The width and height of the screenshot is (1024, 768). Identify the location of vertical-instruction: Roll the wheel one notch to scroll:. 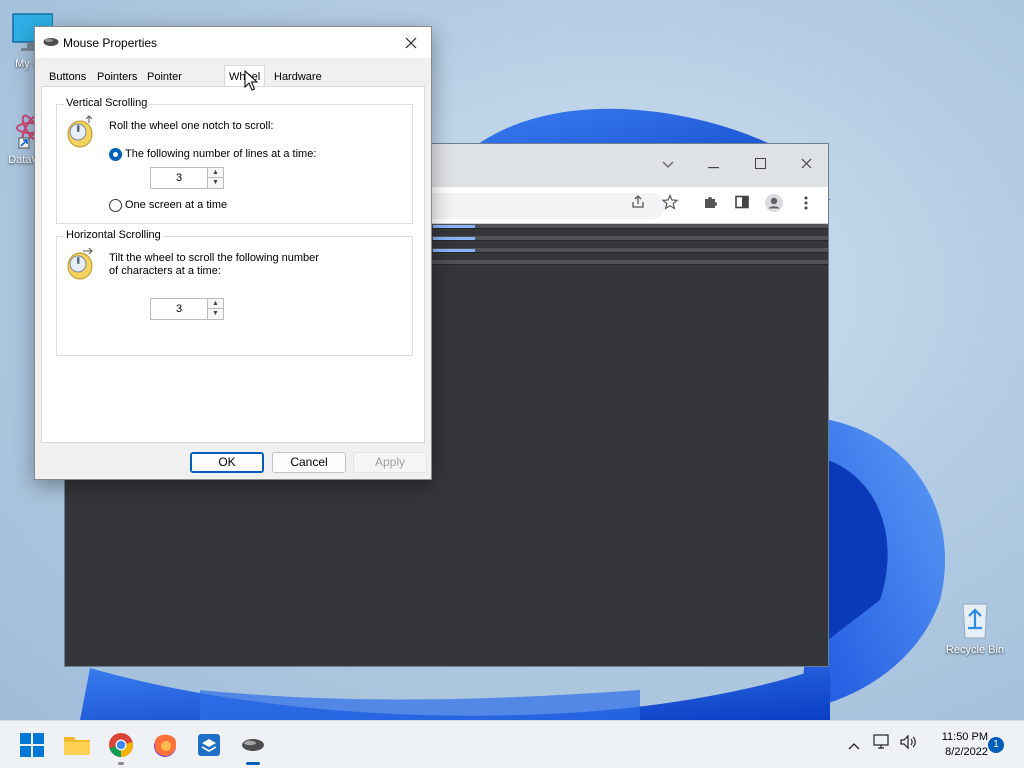
(191, 126).